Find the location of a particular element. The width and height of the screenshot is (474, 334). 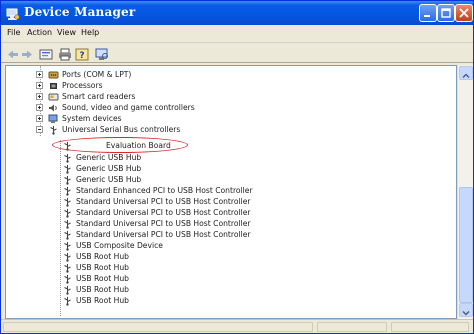

print-icon is located at coordinates (65, 54).